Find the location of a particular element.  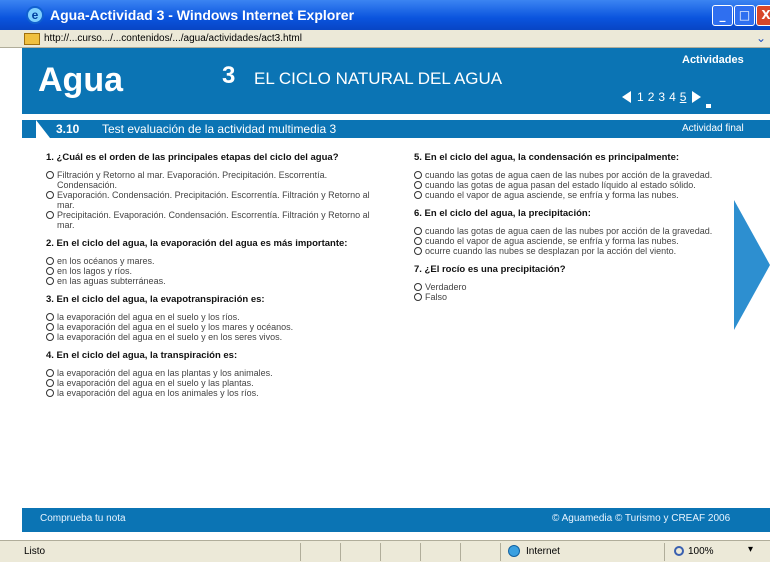

page-link-1: 1 is located at coordinates (640, 97).